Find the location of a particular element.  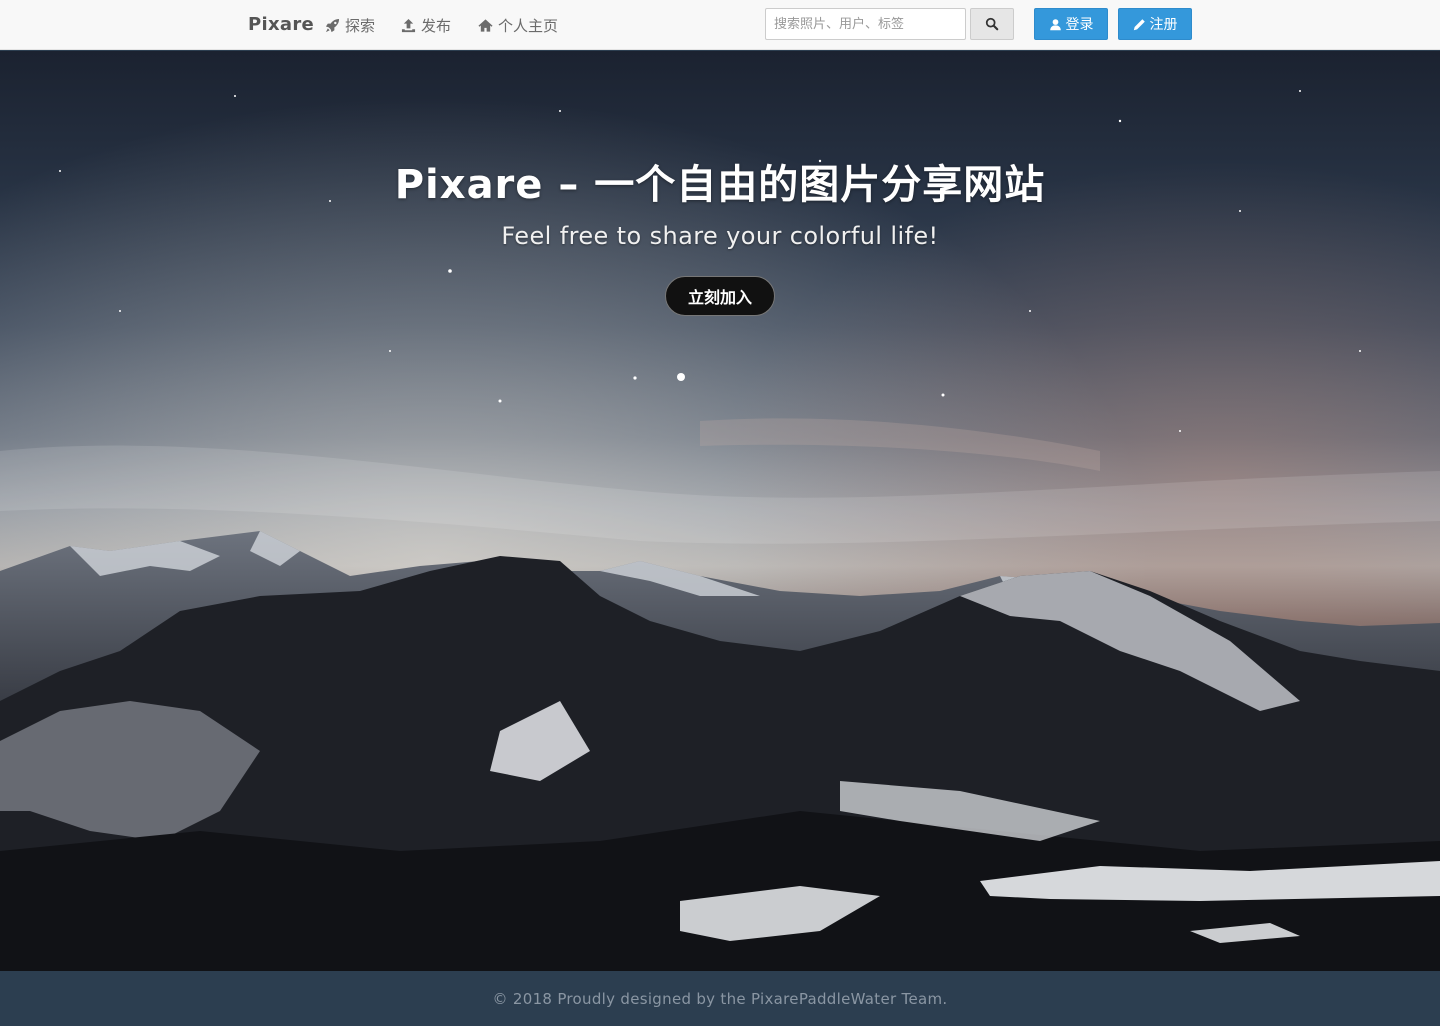

brand-logo: Pixare is located at coordinates (281, 24).